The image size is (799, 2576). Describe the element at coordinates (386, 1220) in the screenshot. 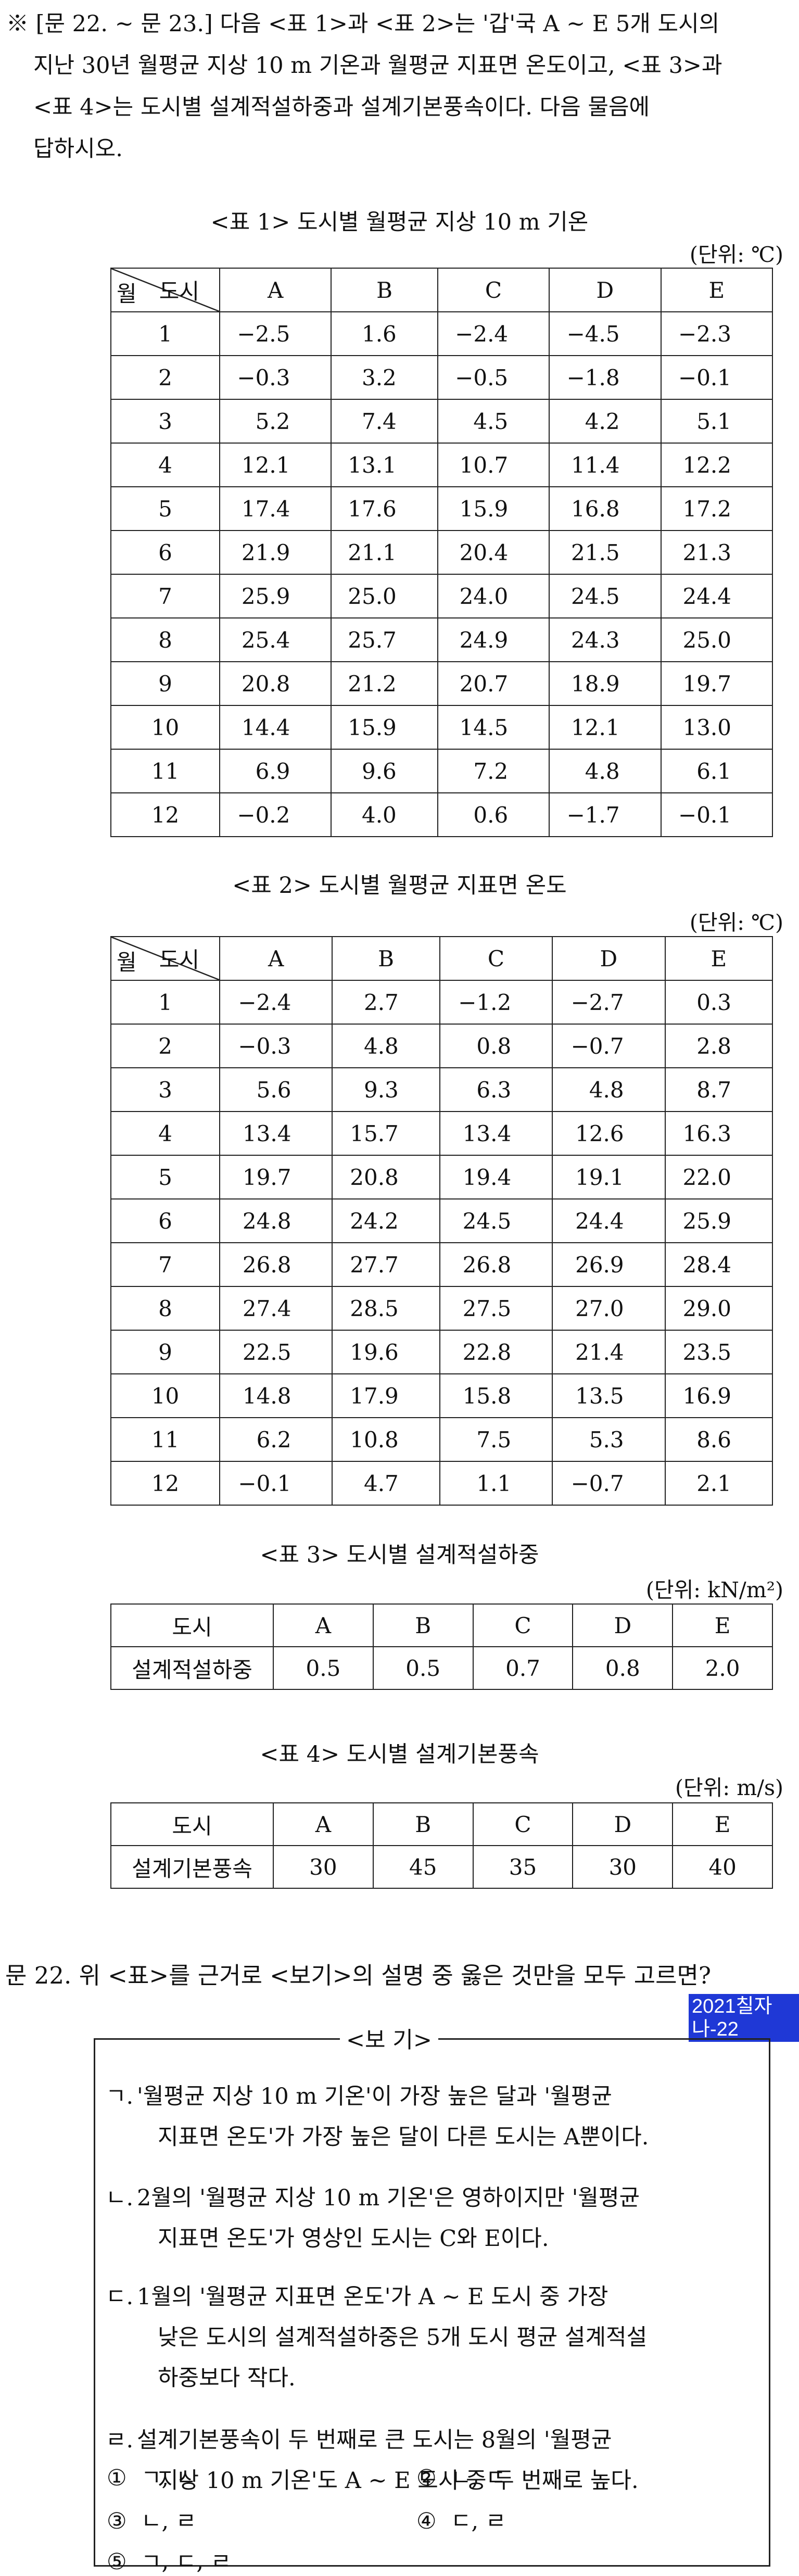

I see `table2-cell: 24.2` at that location.